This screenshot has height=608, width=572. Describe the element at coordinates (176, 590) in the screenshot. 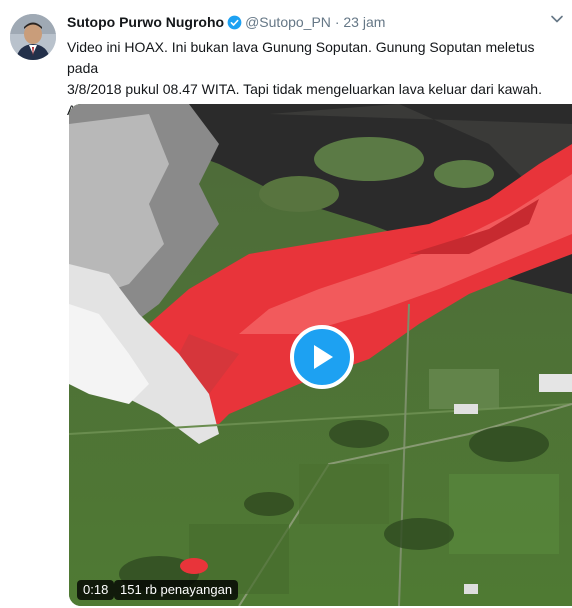

I see `video-view-count: 151 rb penayangan` at that location.